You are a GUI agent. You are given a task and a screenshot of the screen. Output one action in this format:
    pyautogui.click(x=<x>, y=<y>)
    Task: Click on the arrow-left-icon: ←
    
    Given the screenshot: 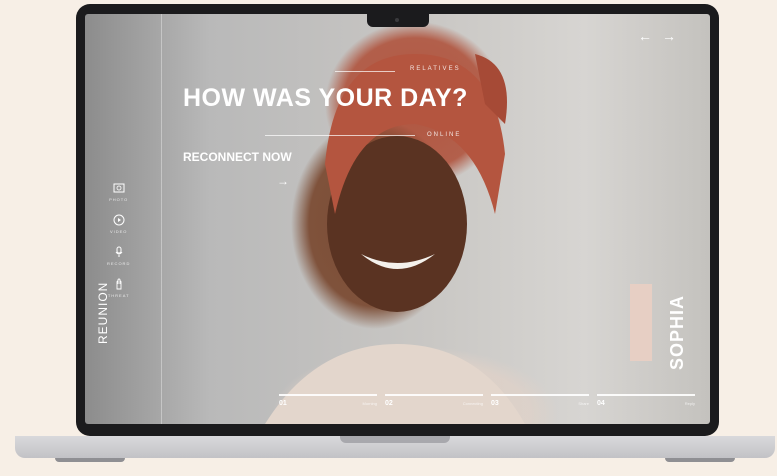 What is the action you would take?
    pyautogui.click(x=645, y=36)
    